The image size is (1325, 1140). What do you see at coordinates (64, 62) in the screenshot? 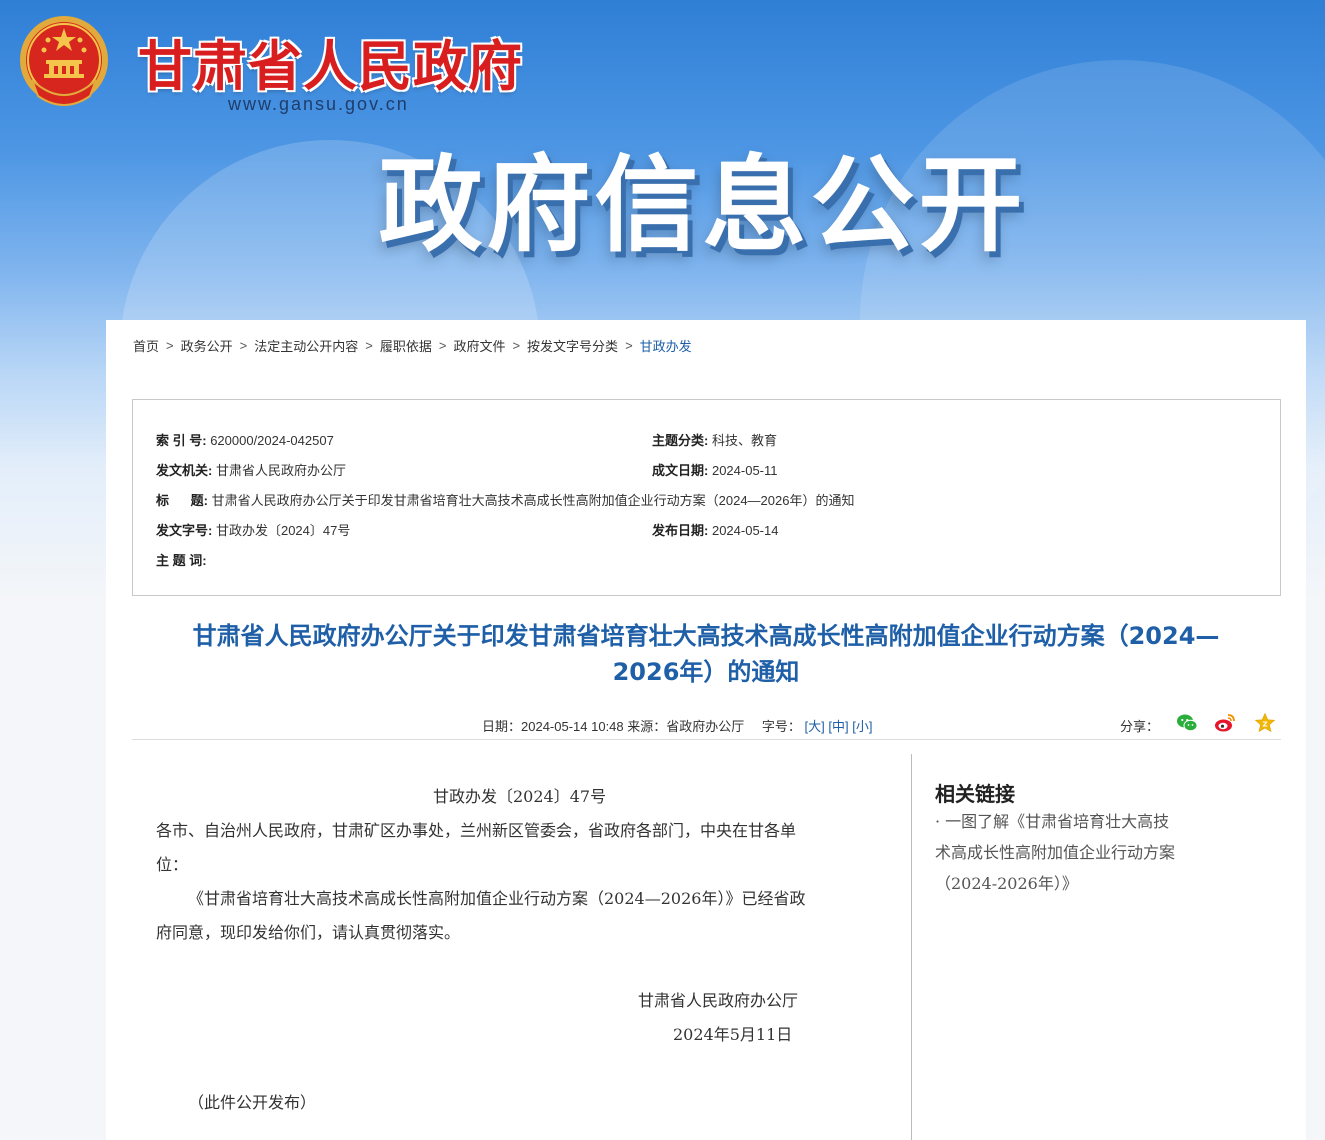
I see `national-emblem-icon` at bounding box center [64, 62].